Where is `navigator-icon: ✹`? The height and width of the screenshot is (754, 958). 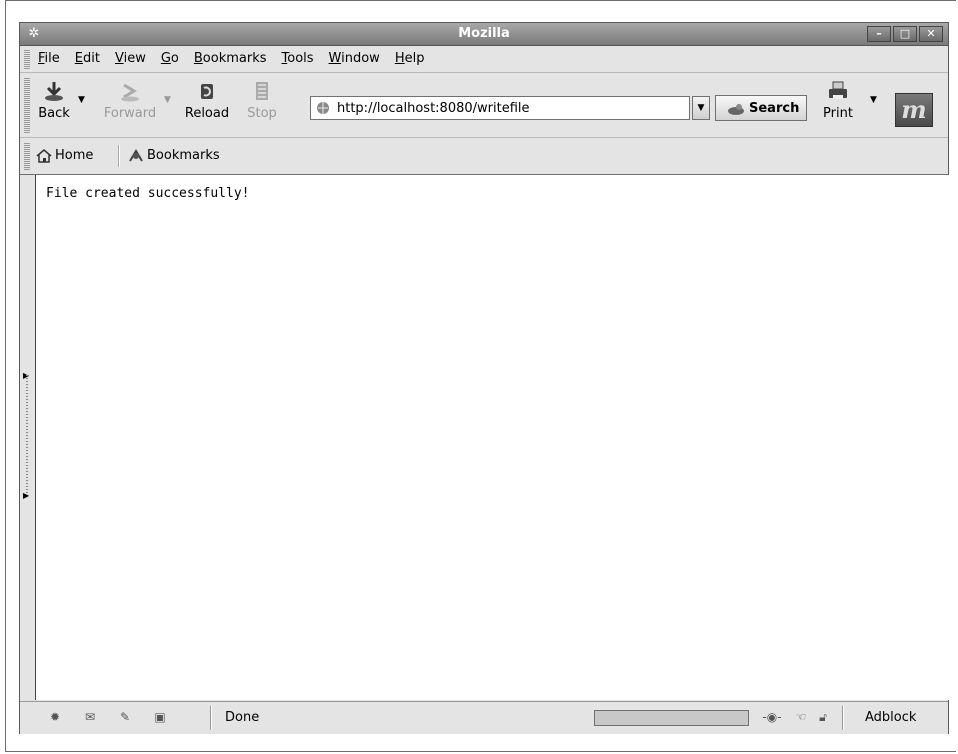 navigator-icon: ✹ is located at coordinates (55, 718).